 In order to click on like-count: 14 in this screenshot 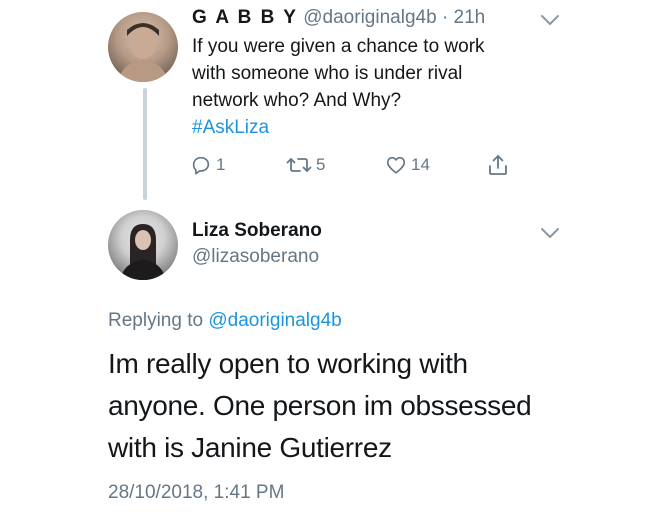, I will do `click(420, 164)`.